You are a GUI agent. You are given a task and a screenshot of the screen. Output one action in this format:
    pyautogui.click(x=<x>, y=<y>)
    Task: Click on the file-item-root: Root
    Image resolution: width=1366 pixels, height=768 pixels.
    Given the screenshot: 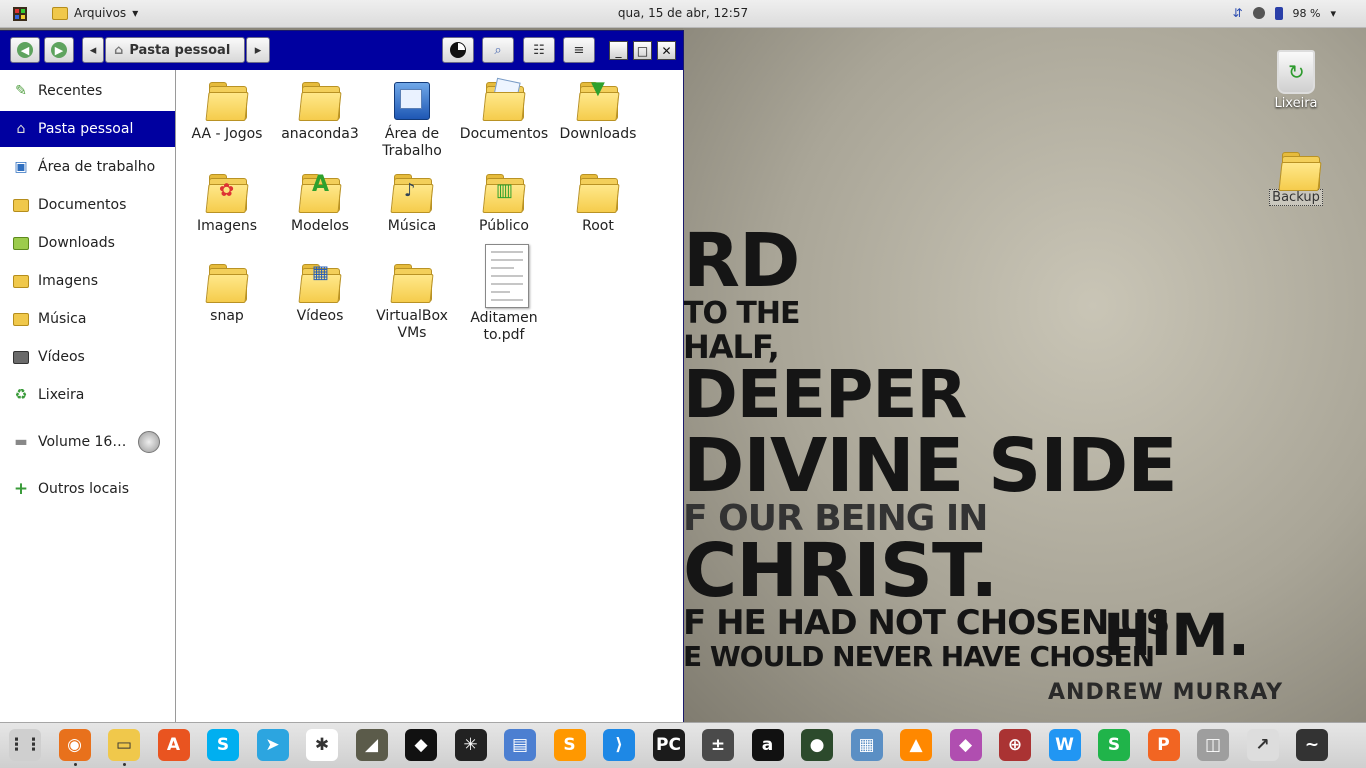 What is the action you would take?
    pyautogui.click(x=598, y=203)
    